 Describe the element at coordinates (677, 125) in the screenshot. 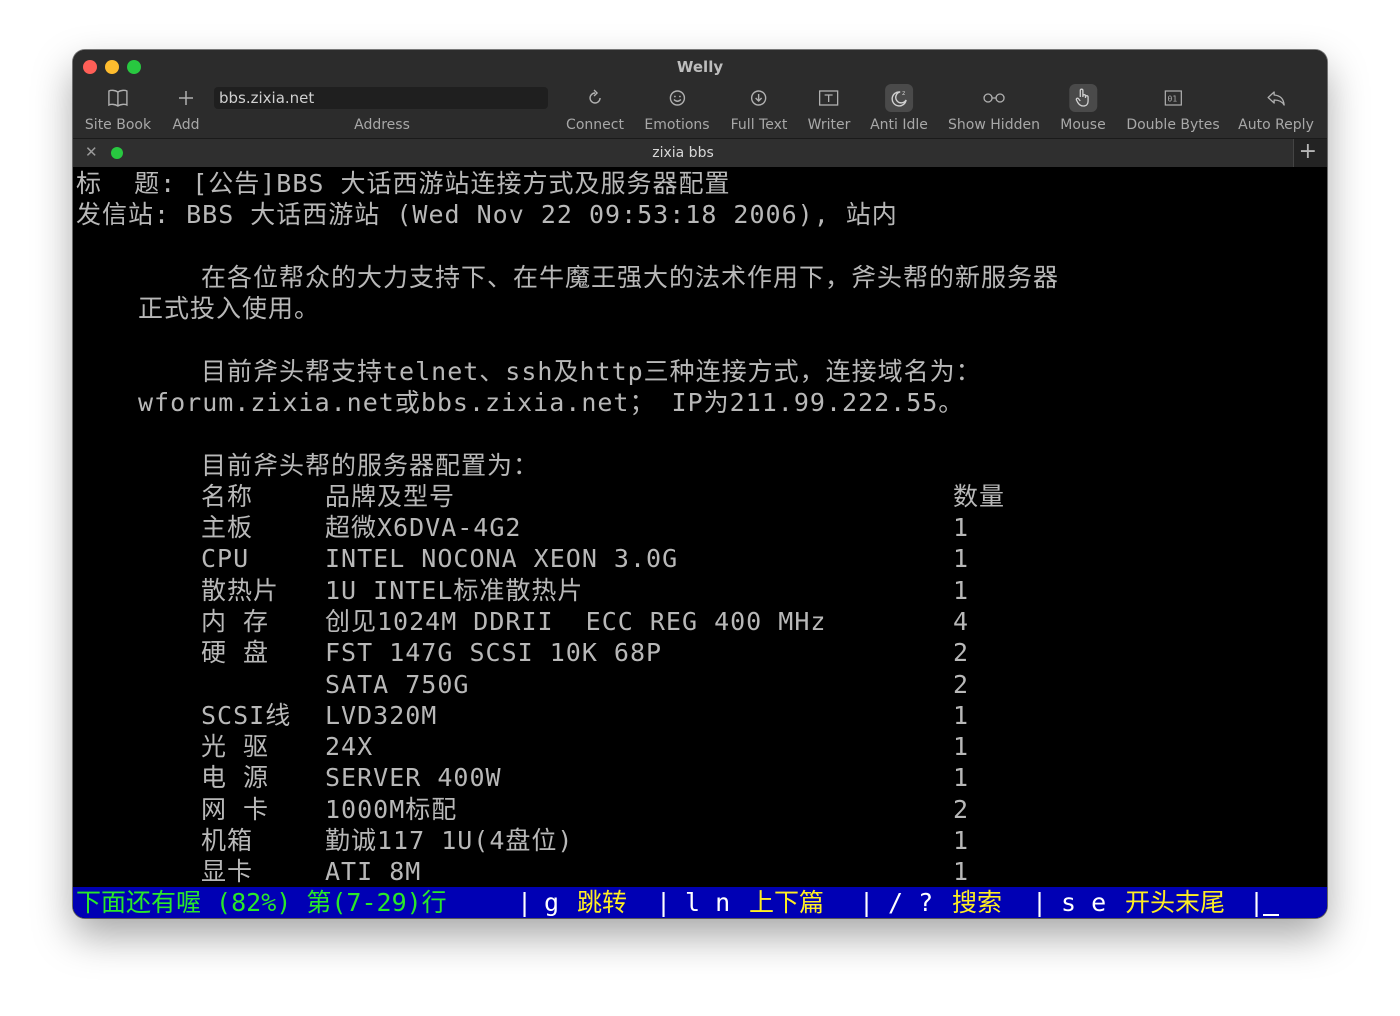

I see `emotions-label: Emotions` at that location.